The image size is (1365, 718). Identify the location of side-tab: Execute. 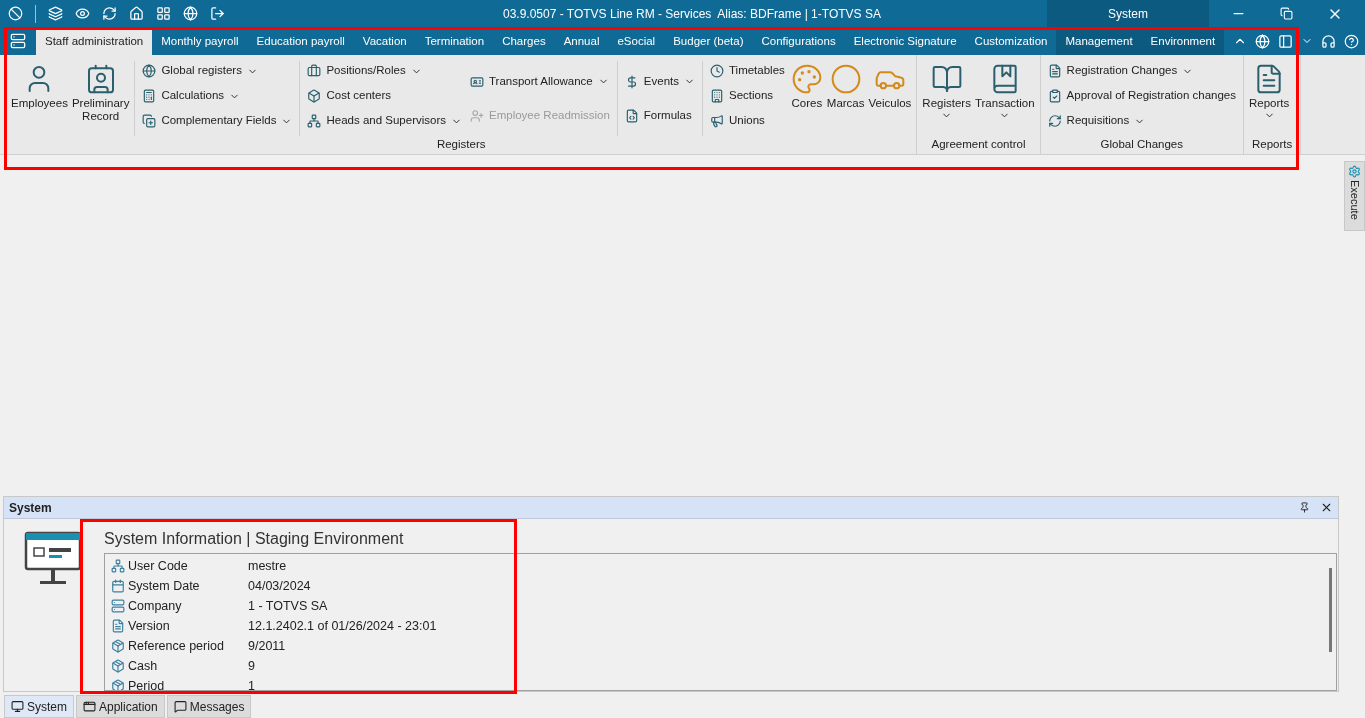
(1354, 196).